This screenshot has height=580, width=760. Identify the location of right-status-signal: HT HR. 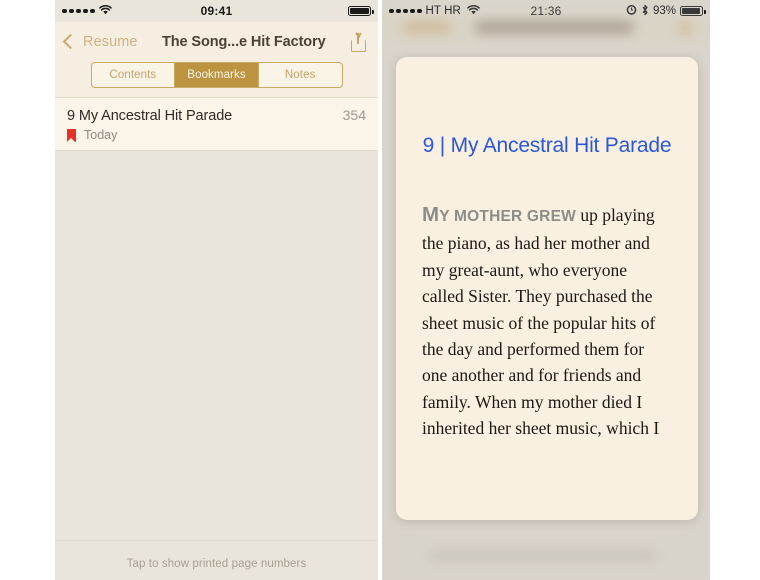
(434, 11).